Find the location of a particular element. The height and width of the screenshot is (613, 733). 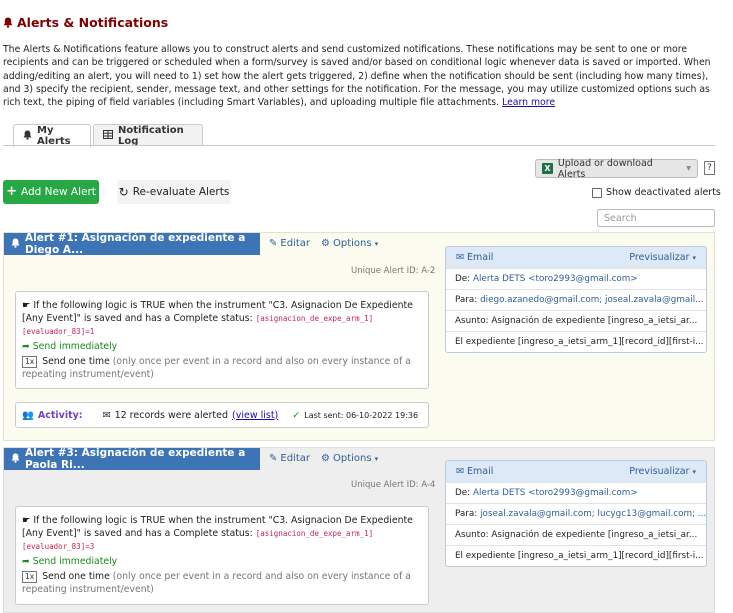

upload-download-alerts-button: X Upload or download Alerts ▾ is located at coordinates (616, 168).